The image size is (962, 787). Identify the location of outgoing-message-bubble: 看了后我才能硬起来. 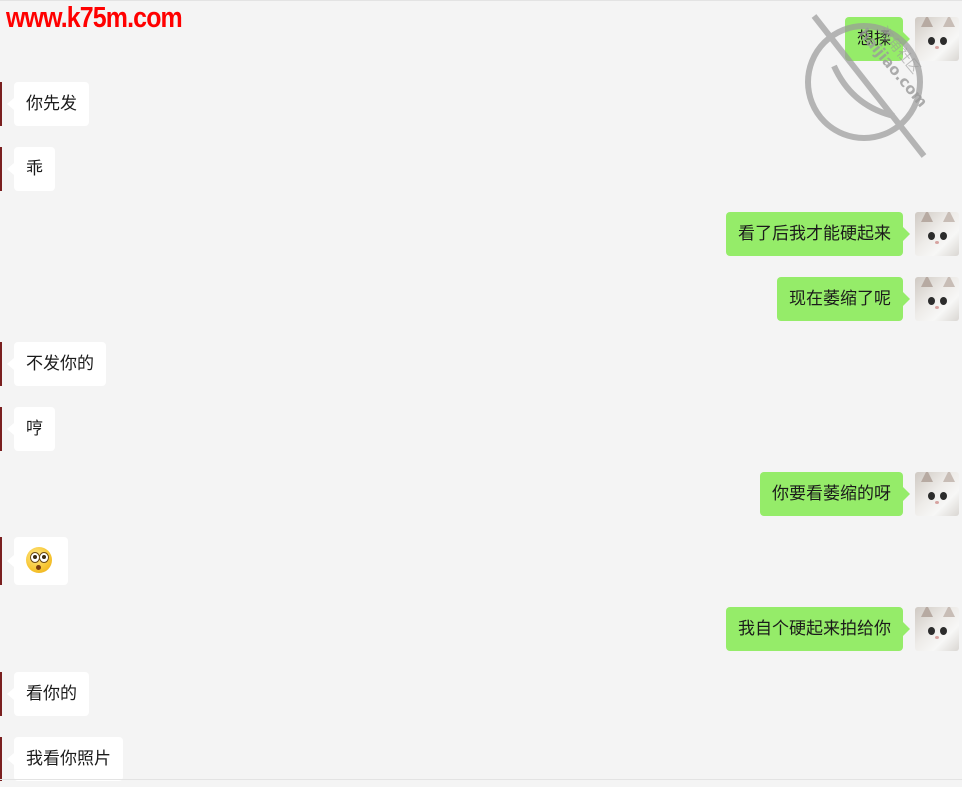
(818, 234).